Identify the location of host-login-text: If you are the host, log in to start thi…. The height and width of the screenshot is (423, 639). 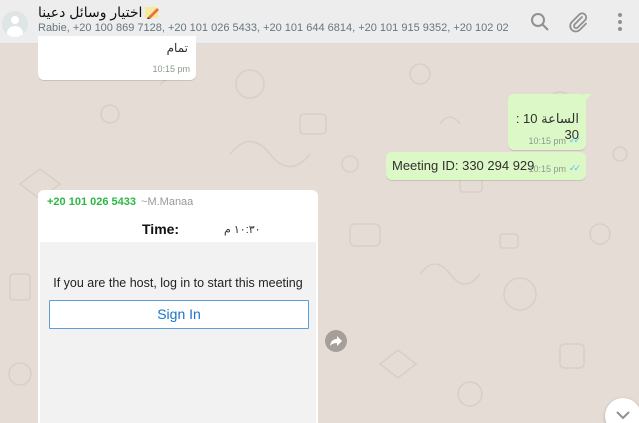
(178, 283).